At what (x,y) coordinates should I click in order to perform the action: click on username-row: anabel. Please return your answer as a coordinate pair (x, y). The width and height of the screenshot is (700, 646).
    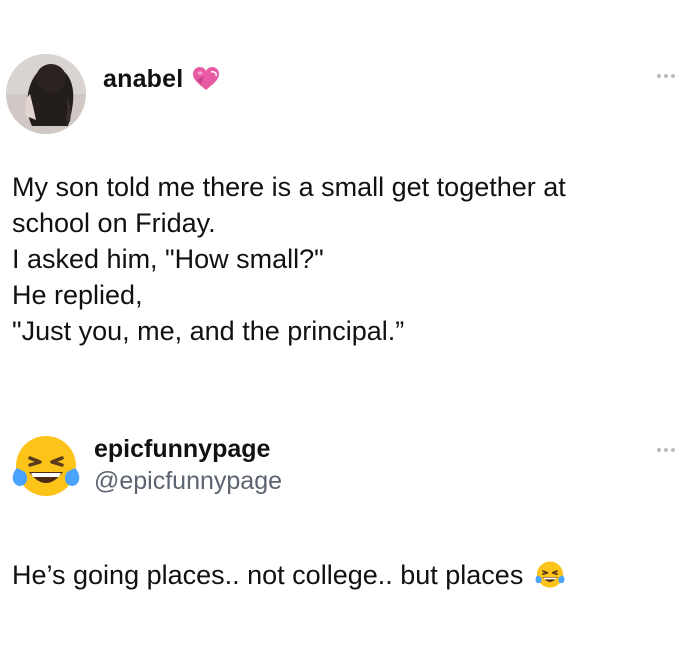
    Looking at the image, I should click on (162, 79).